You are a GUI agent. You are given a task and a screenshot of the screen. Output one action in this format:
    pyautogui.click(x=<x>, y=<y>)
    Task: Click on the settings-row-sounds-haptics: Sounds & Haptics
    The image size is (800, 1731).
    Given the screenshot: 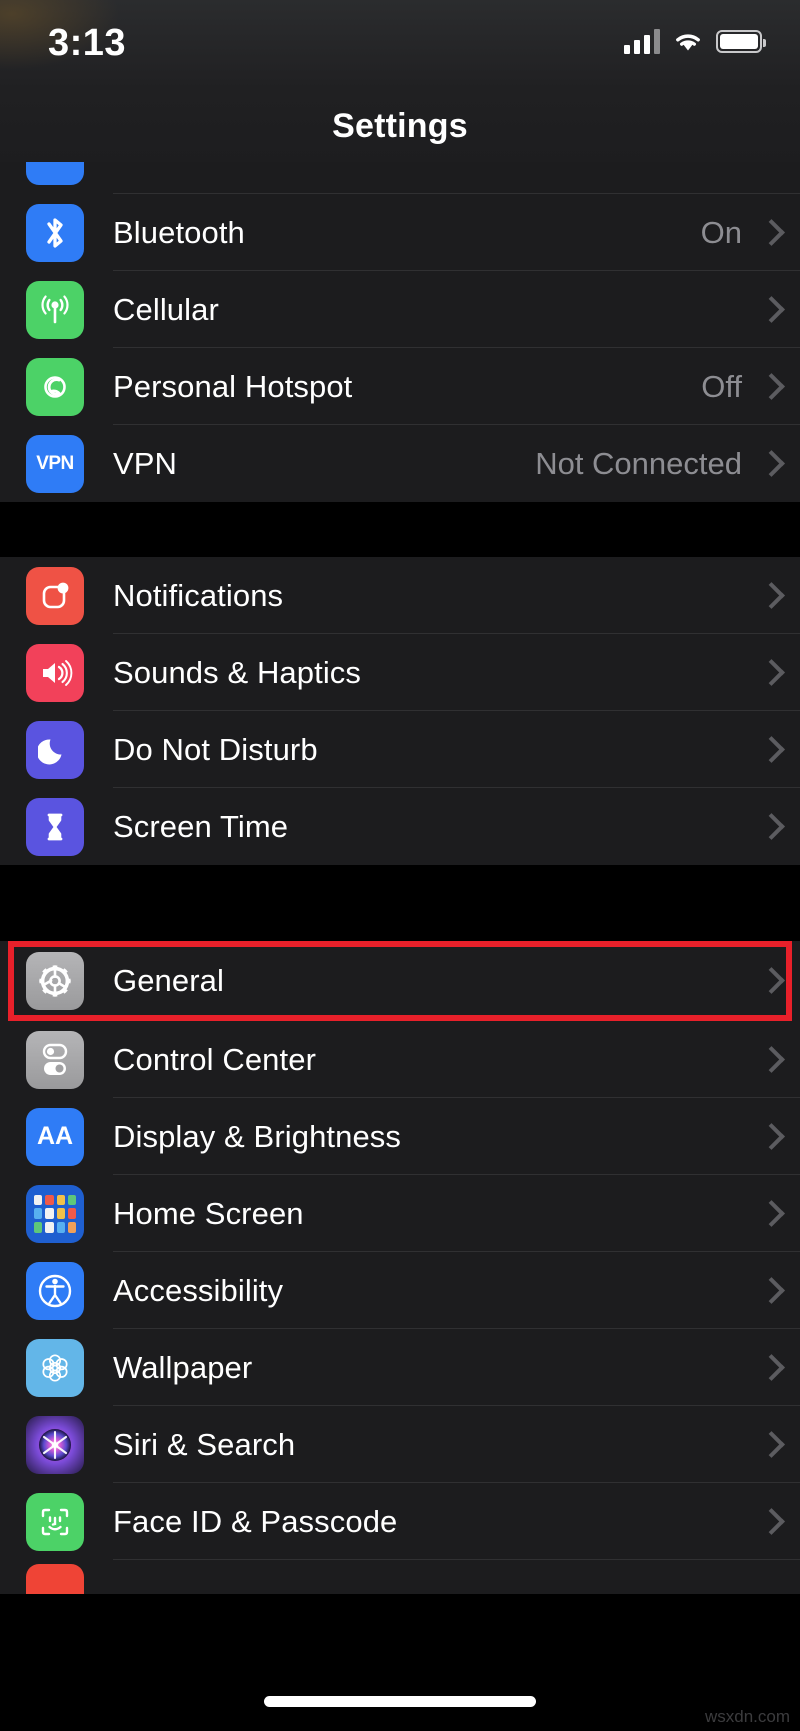 What is the action you would take?
    pyautogui.click(x=400, y=672)
    